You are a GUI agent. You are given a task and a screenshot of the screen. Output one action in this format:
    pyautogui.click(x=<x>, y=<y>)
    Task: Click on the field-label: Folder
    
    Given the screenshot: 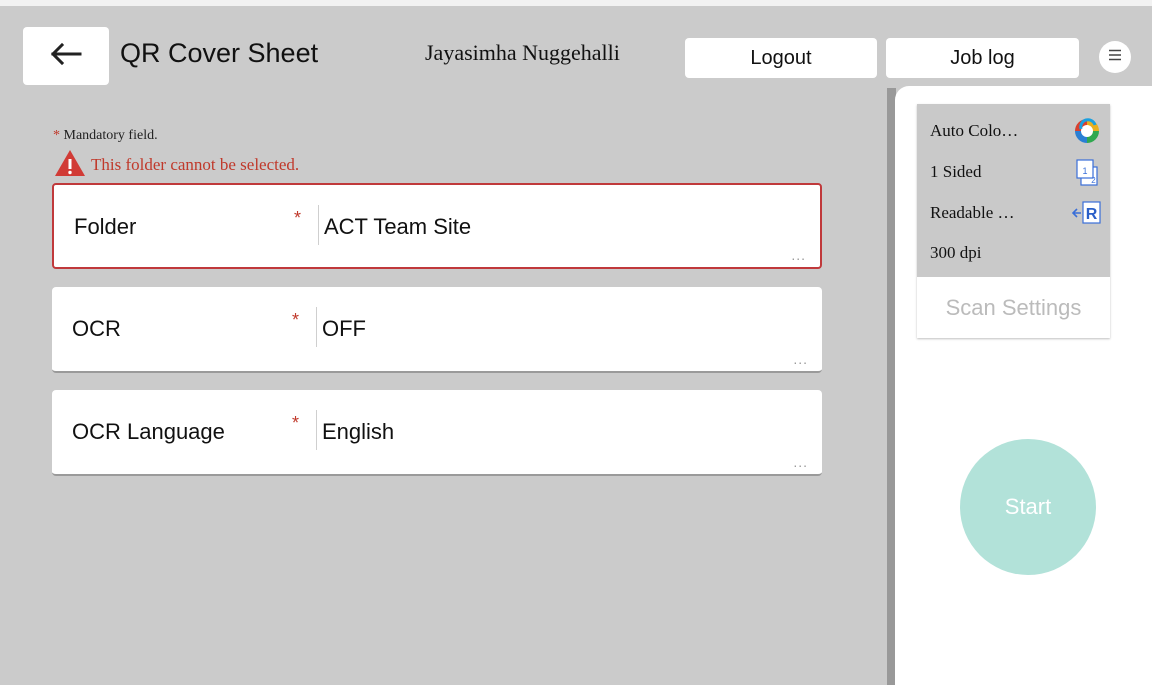 What is the action you would take?
    pyautogui.click(x=105, y=226)
    